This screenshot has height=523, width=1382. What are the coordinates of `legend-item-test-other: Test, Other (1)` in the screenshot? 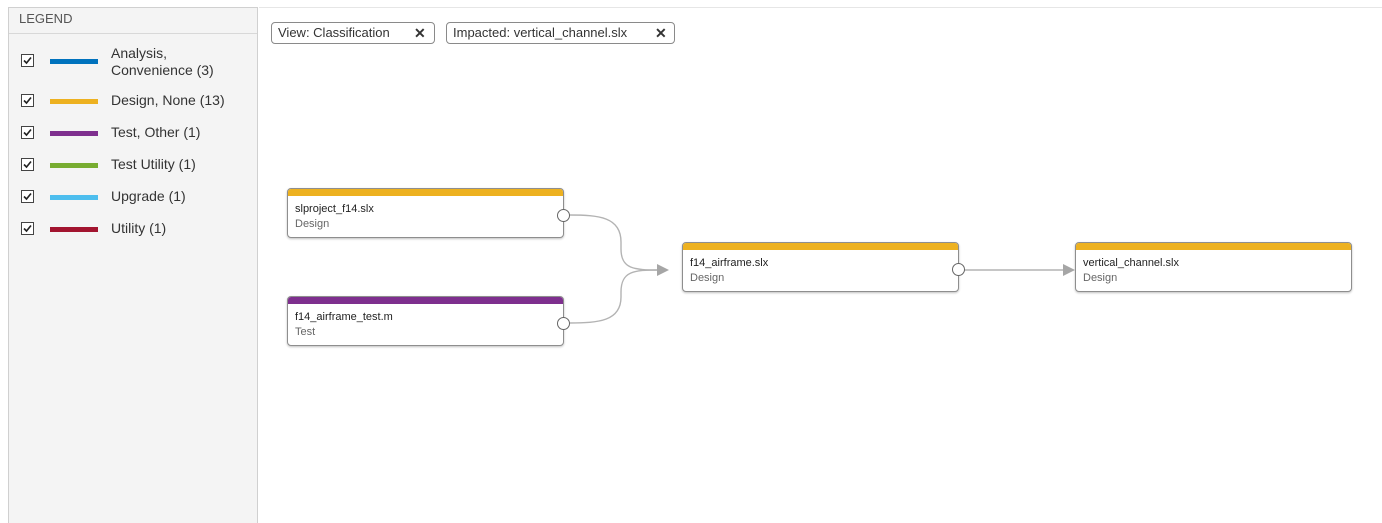 It's located at (133, 134).